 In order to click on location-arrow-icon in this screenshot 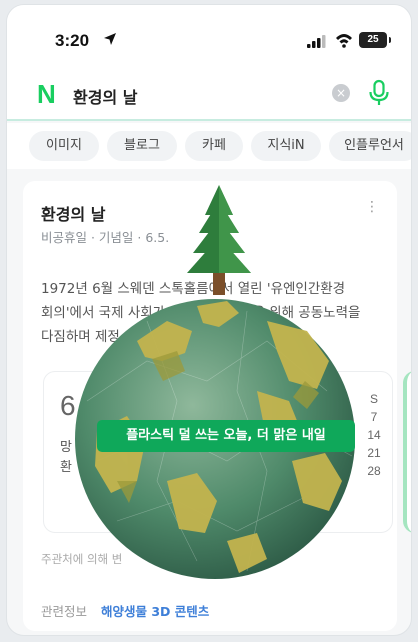, I will do `click(110, 39)`.